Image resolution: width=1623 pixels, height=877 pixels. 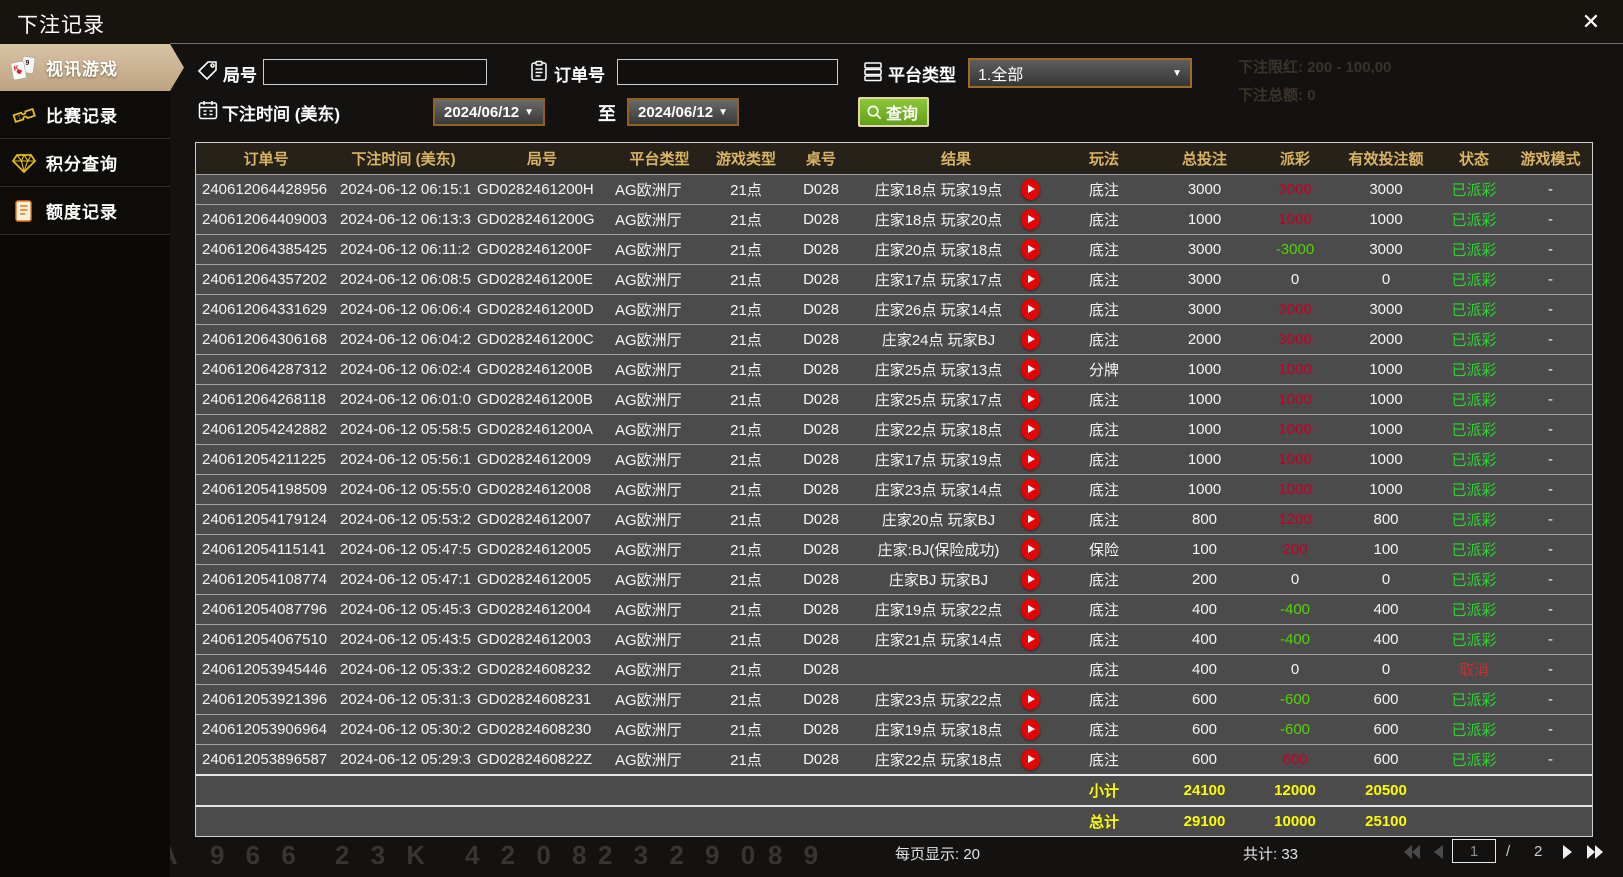 What do you see at coordinates (1386, 790) in the screenshot?
I see `subtotal-valid: 20500` at bounding box center [1386, 790].